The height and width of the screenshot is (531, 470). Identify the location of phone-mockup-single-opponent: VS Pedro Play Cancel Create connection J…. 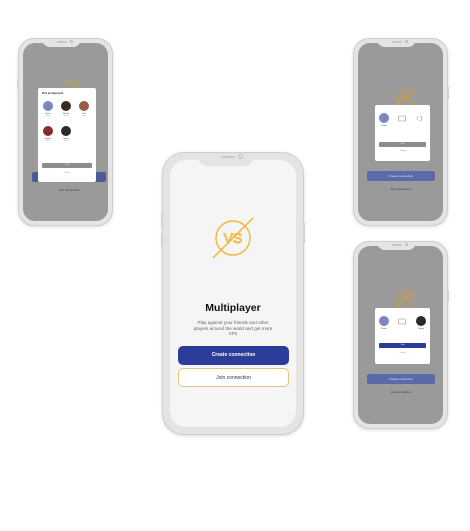
(401, 132).